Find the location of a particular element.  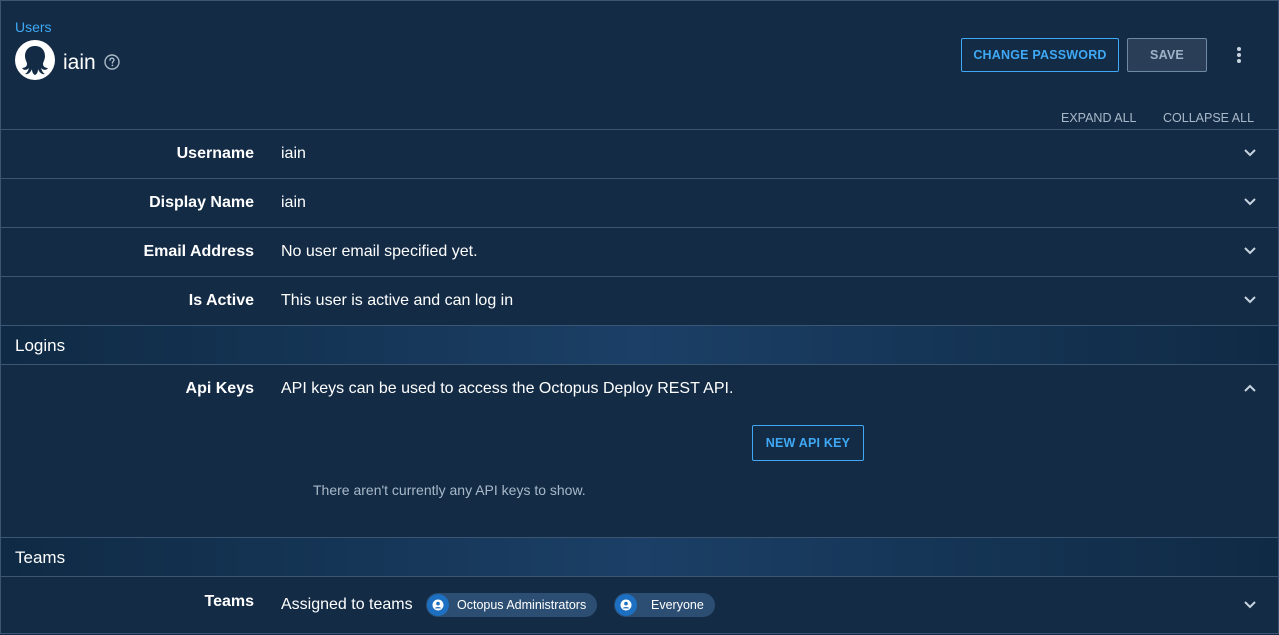

section-header-logins: Logins is located at coordinates (639, 344).